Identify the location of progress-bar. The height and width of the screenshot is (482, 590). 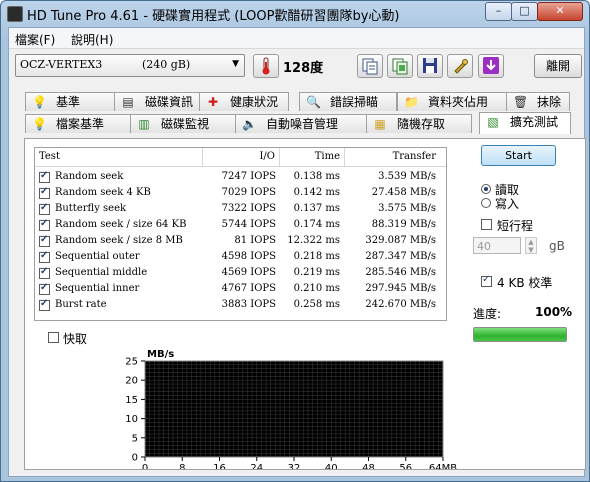
(520, 334).